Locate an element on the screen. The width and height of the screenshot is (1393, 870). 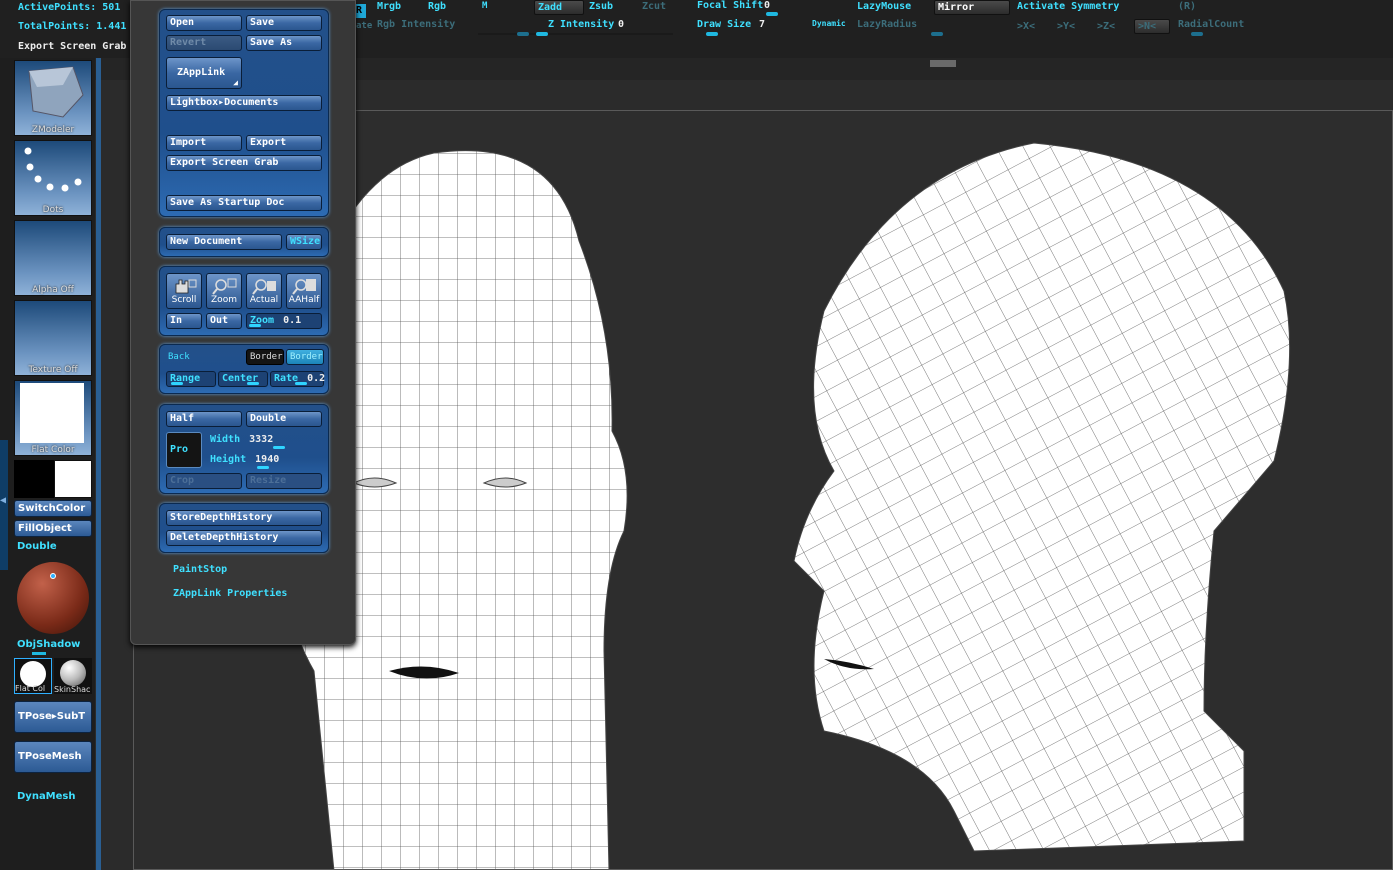
save-as-startup-doc-button: Save As Startup Doc is located at coordinates (244, 203).